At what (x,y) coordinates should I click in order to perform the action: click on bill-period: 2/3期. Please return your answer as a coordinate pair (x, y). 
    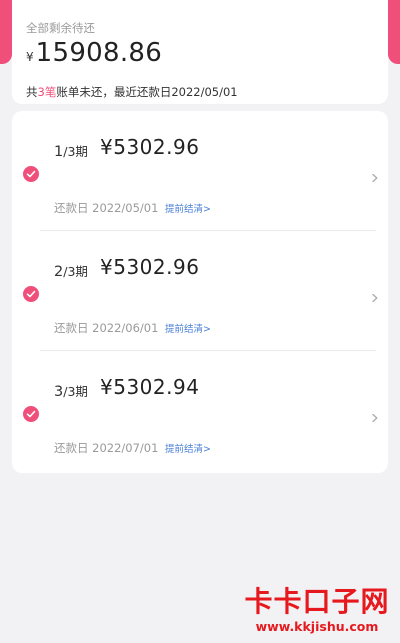
    Looking at the image, I should click on (71, 270).